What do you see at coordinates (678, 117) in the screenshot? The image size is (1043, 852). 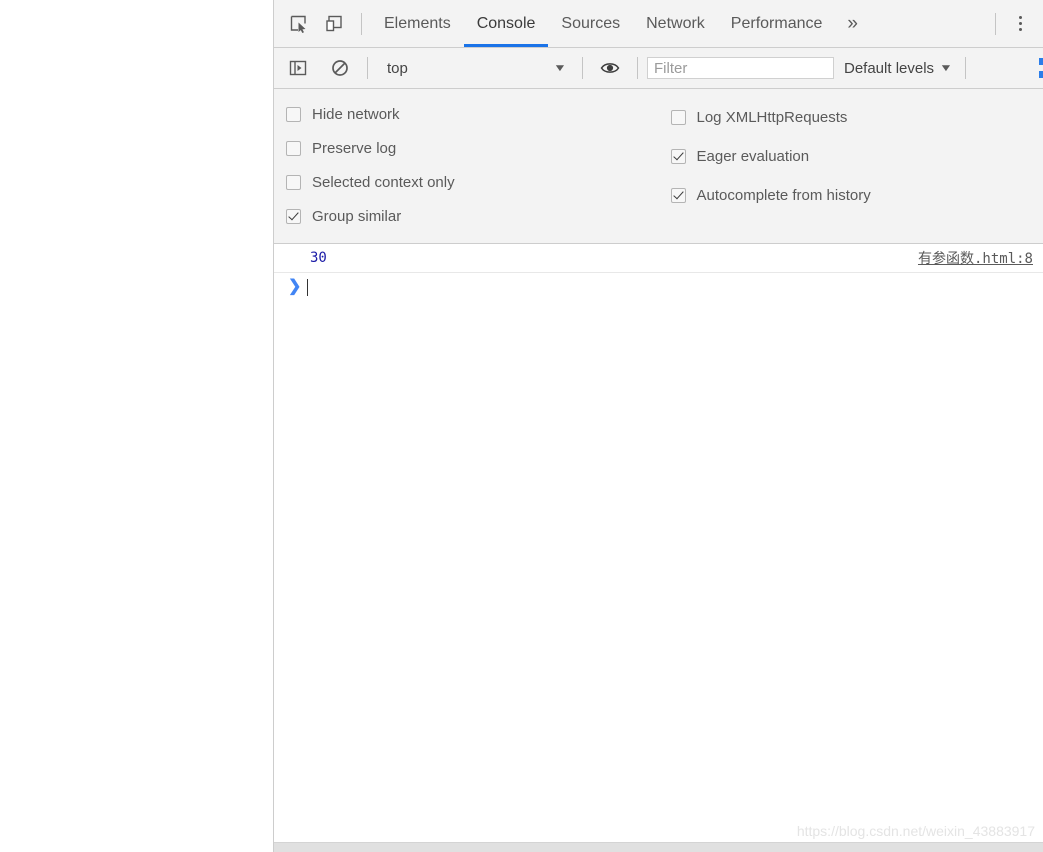 I see `checkbox-log-xmlhttprequests` at bounding box center [678, 117].